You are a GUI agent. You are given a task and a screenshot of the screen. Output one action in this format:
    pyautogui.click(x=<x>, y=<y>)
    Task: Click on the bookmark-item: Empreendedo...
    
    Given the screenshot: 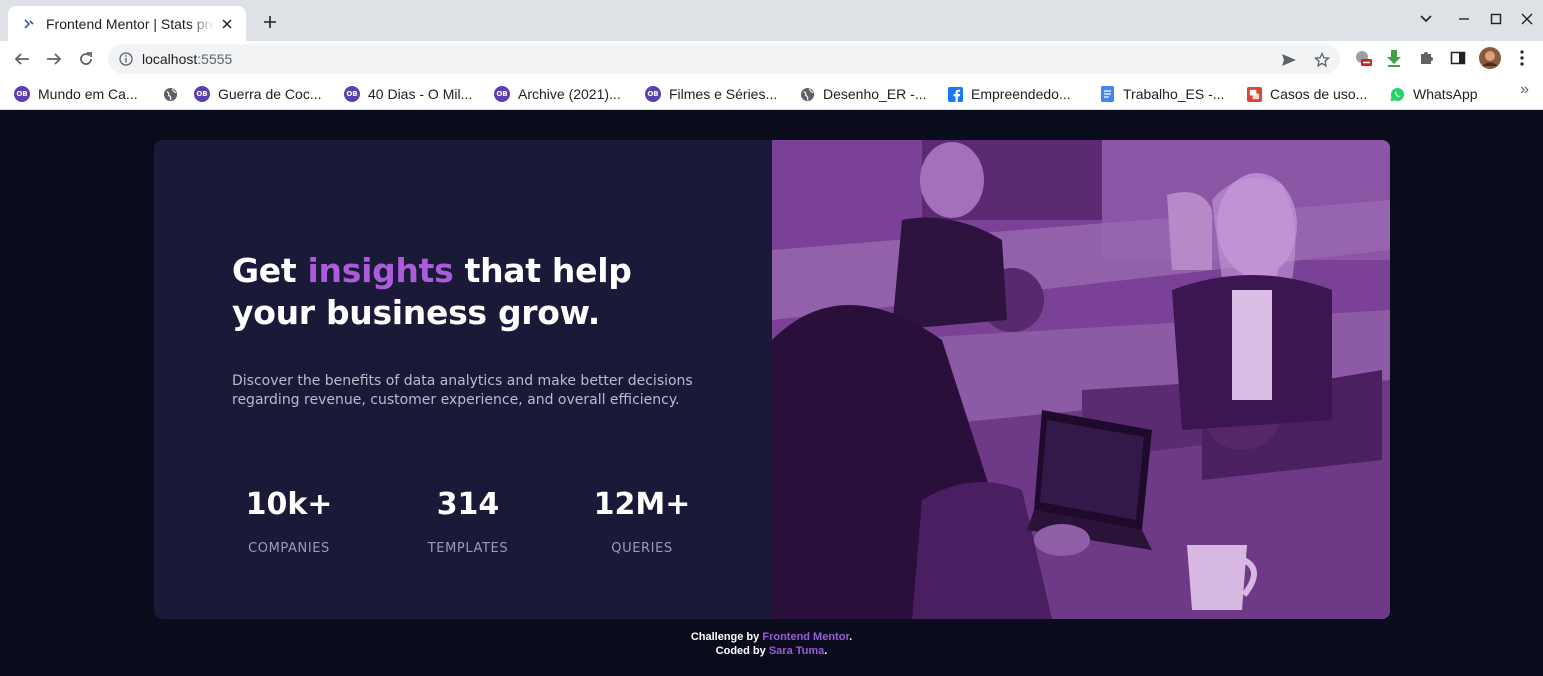 What is the action you would take?
    pyautogui.click(x=1009, y=94)
    